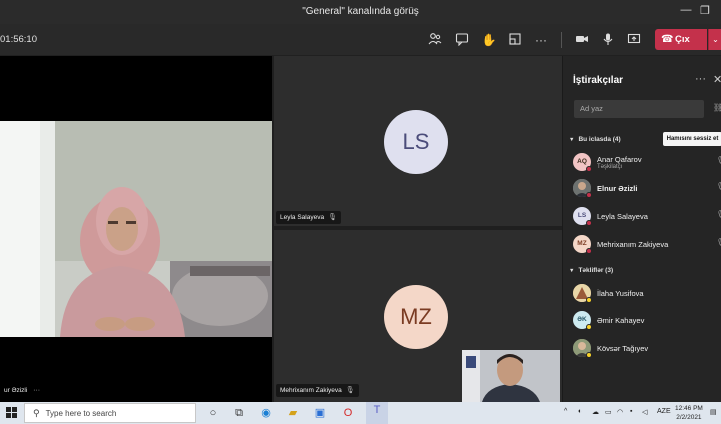 This screenshot has height=424, width=721. Describe the element at coordinates (634, 40) in the screenshot. I see `share-screen-icon` at that location.